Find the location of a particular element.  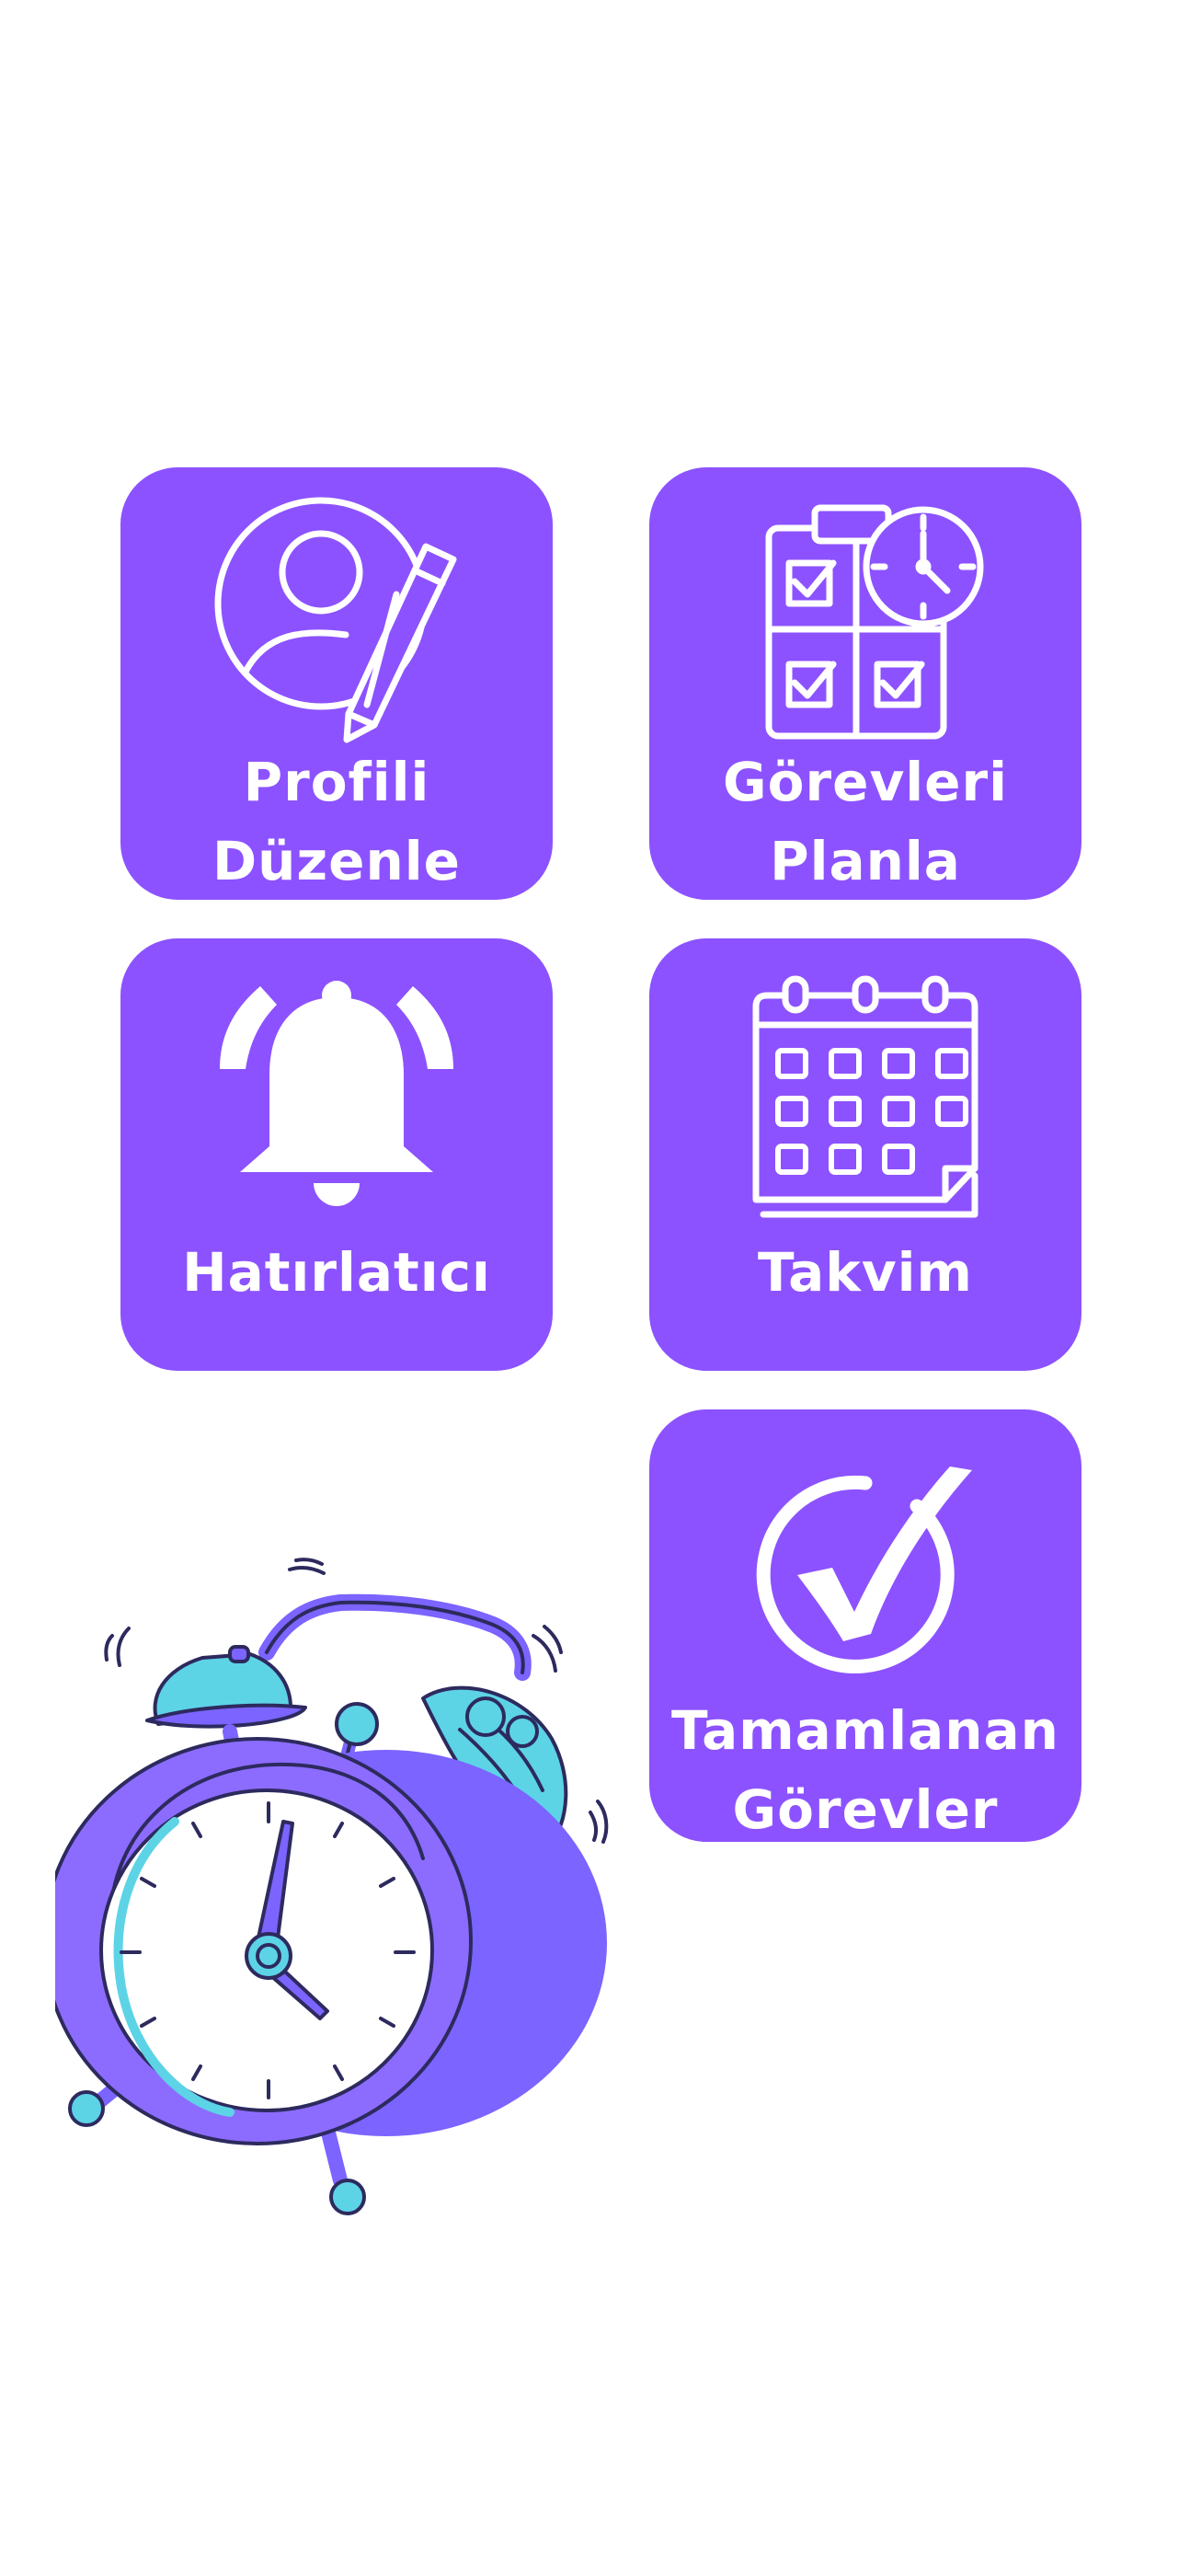

completed-tasks-label: Tamamlanan Görevler is located at coordinates (865, 1766).